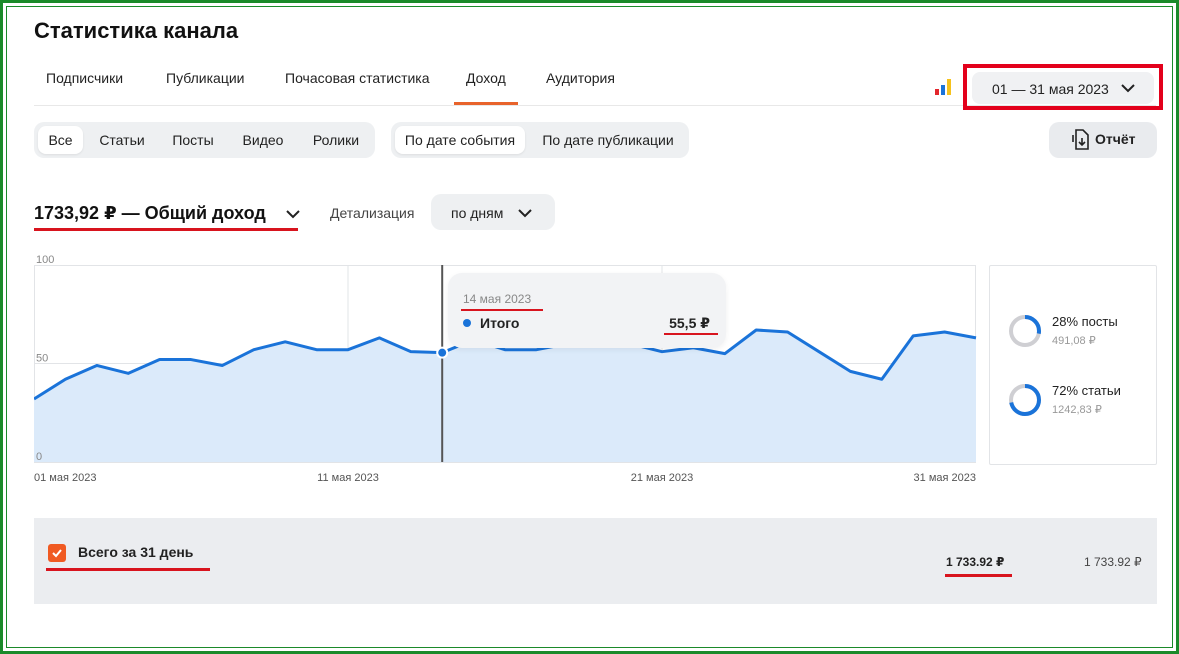 This screenshot has width=1179, height=654. What do you see at coordinates (595, 561) in the screenshot?
I see `total-row: Всего за 31 день 1 733.92 ₽ 1 733.92 ₽` at bounding box center [595, 561].